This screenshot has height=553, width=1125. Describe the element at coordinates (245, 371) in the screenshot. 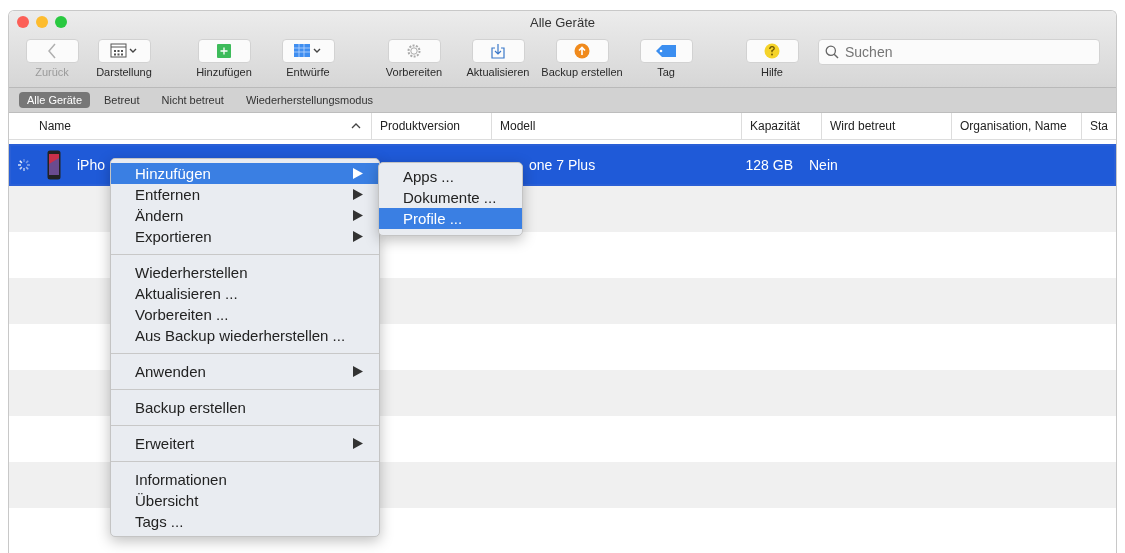

I see `menu-item: Anwenden` at that location.